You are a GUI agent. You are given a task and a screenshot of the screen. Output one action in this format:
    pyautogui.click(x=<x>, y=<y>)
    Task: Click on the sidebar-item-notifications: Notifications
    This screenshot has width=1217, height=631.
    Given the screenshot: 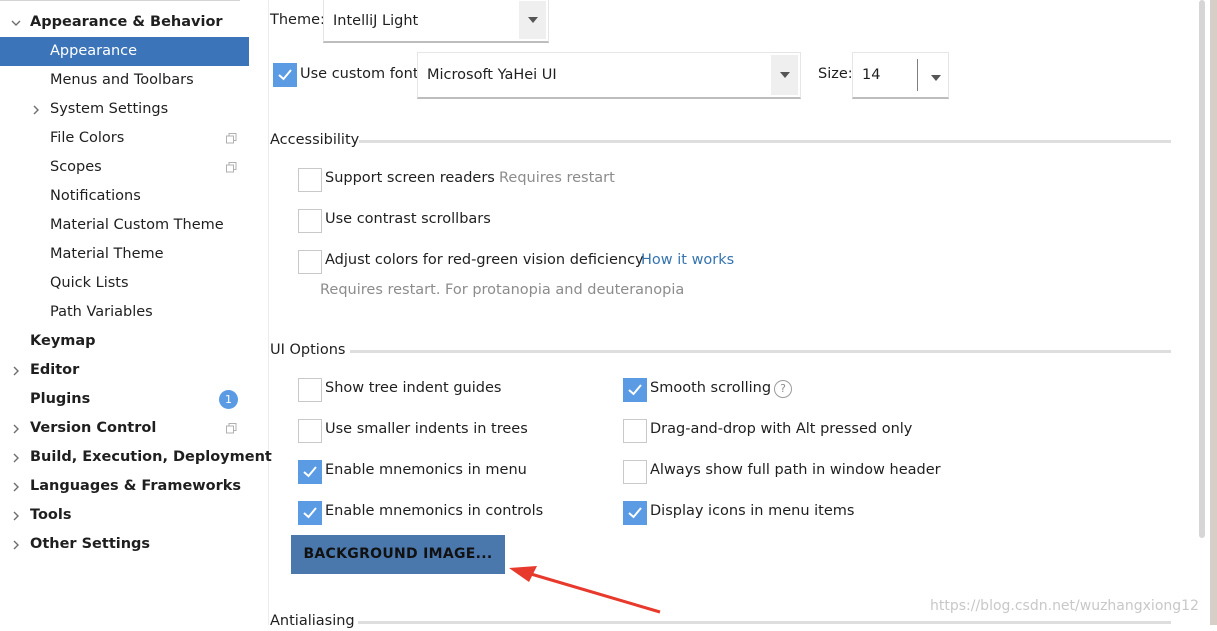 What is the action you would take?
    pyautogui.click(x=124, y=196)
    